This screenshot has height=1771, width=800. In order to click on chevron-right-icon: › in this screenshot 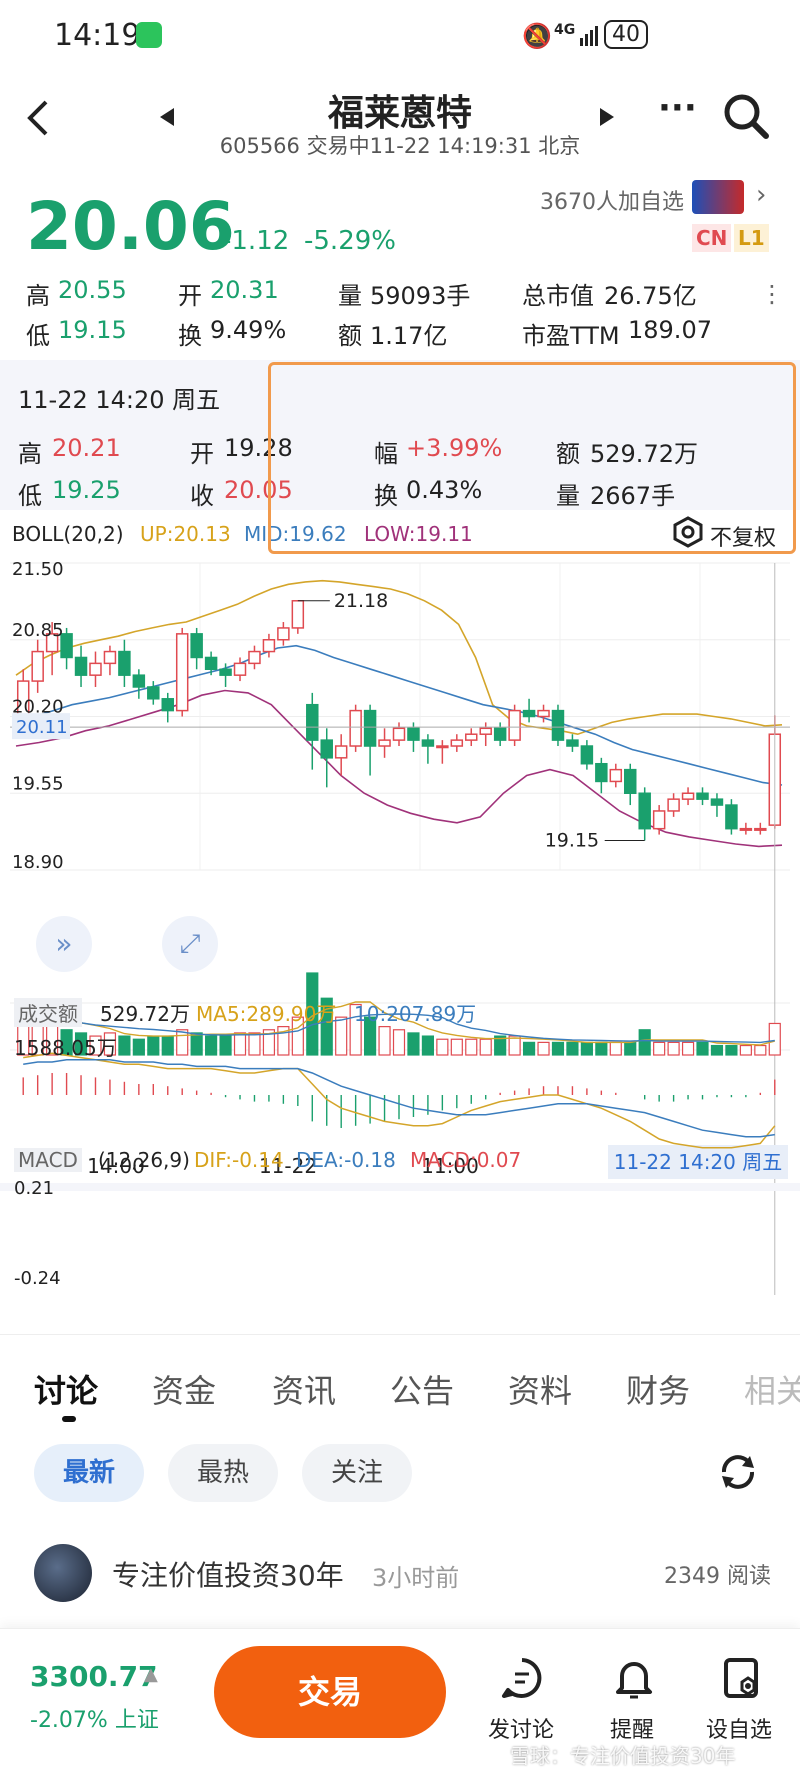, I will do `click(761, 195)`.